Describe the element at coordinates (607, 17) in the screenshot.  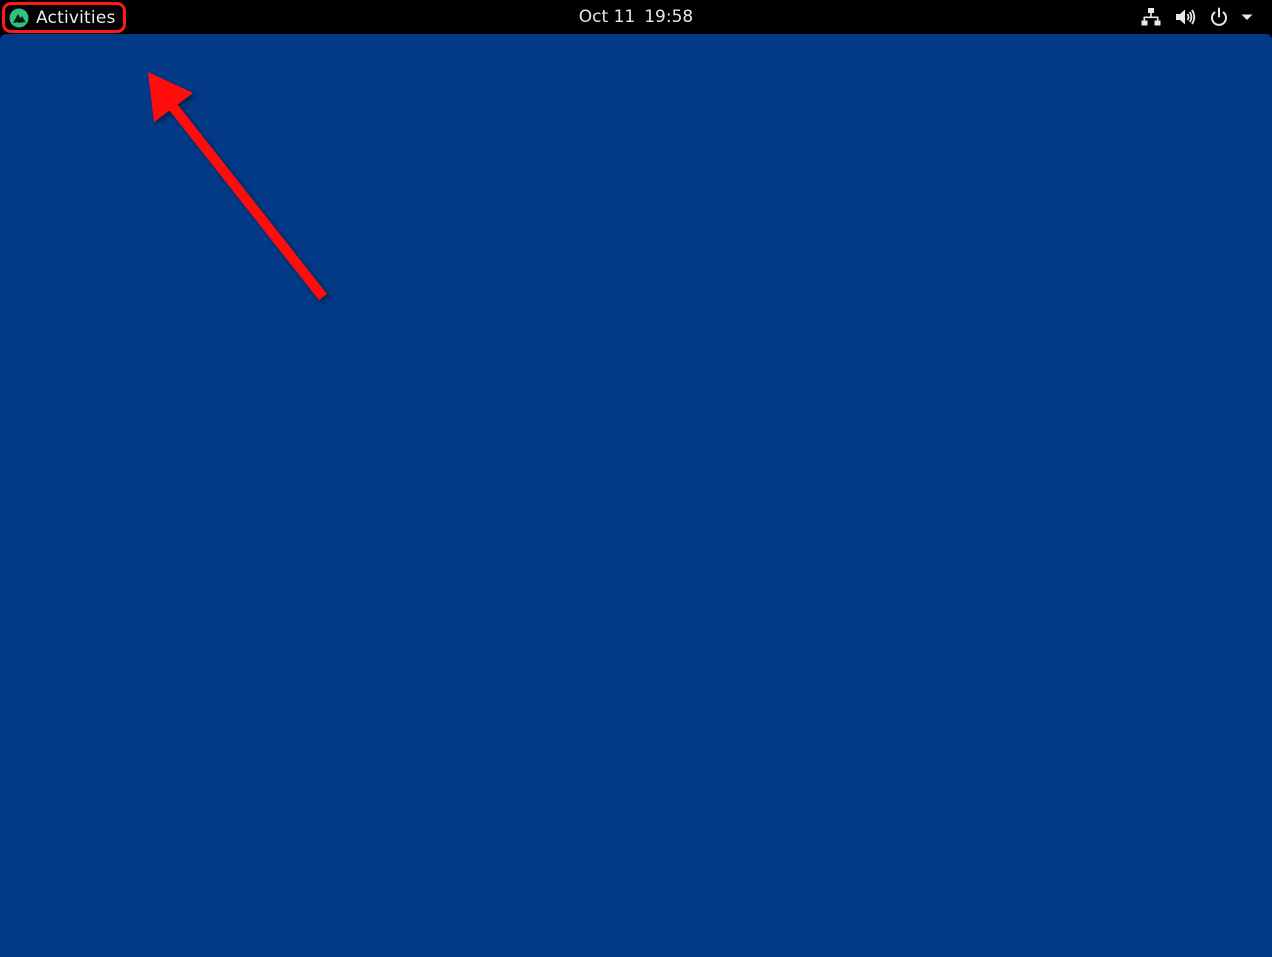
I see `clock-date: Oct 11` at that location.